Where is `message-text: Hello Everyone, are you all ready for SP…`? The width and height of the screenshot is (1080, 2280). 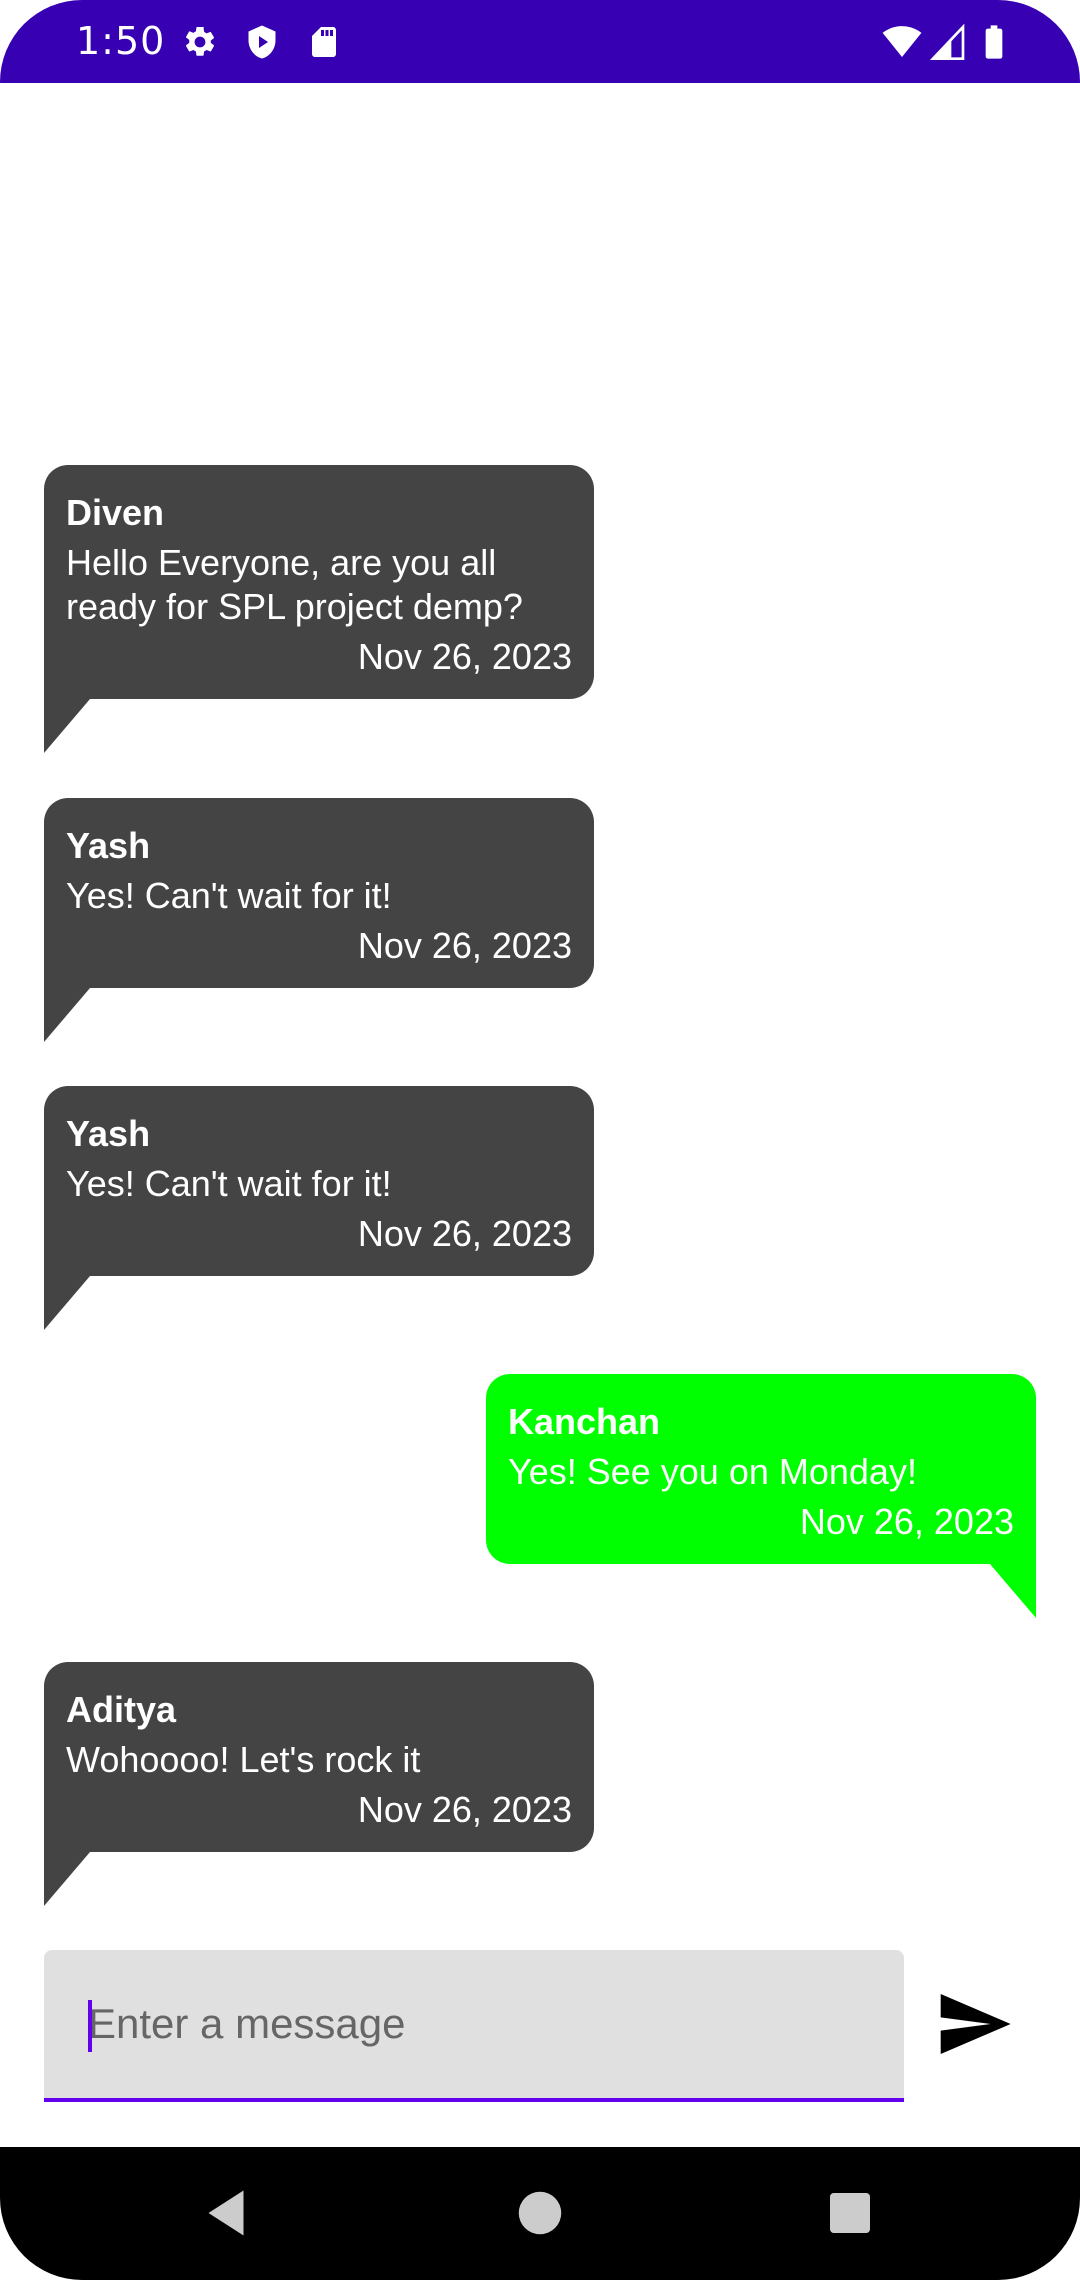 message-text: Hello Everyone, are you all ready for SP… is located at coordinates (294, 584).